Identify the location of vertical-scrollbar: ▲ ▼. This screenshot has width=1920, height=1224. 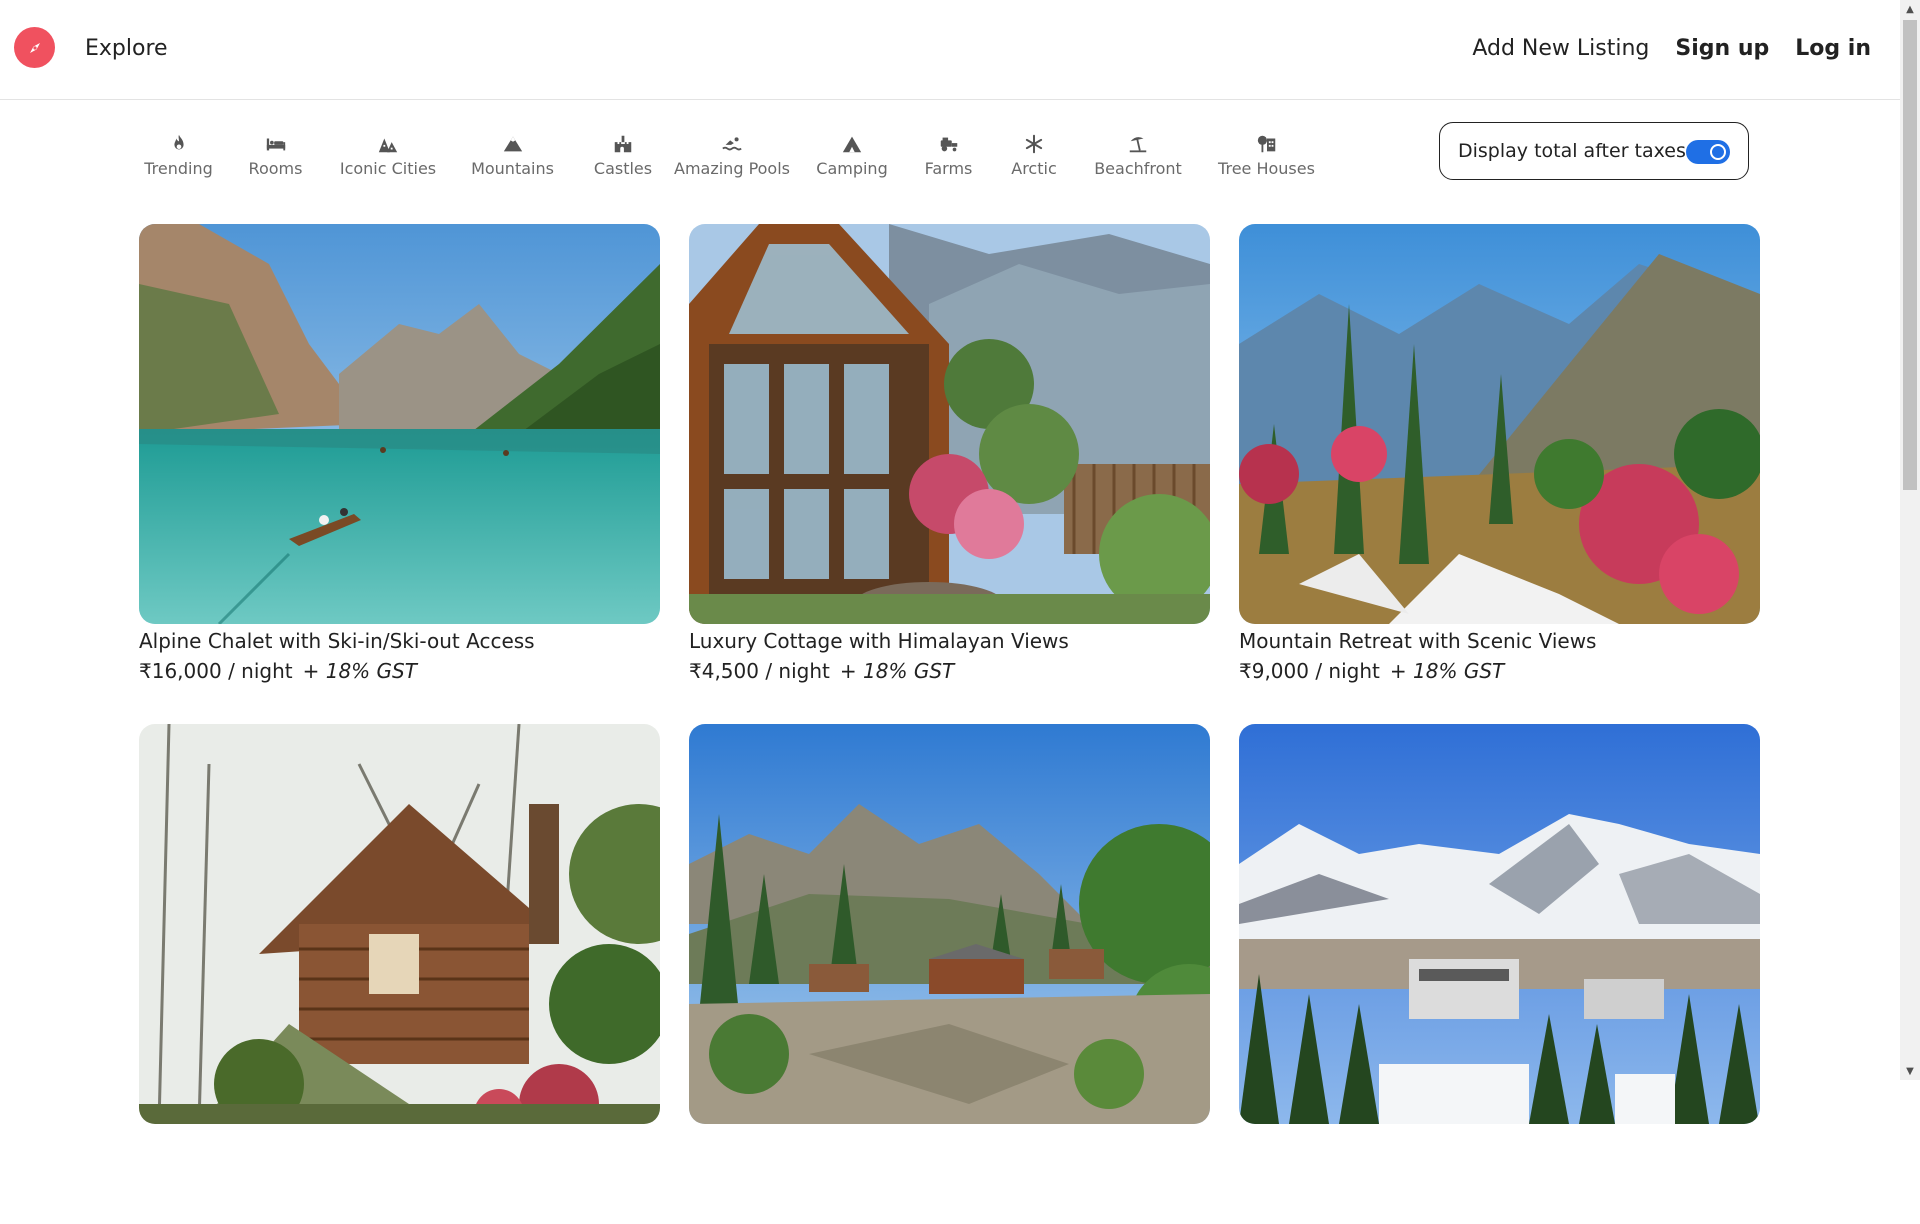
(1910, 540).